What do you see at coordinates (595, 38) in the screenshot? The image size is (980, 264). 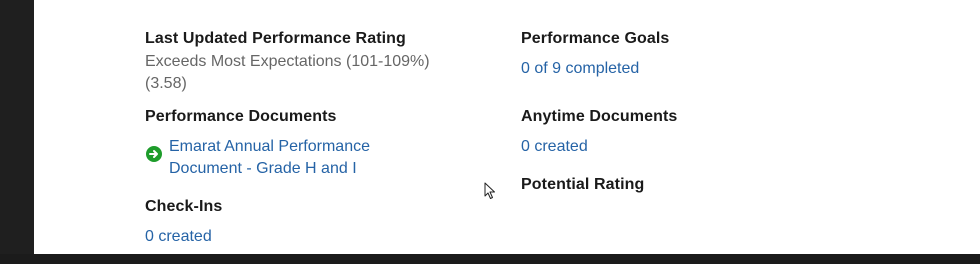 I see `performance-goals-heading: Performance Goals` at bounding box center [595, 38].